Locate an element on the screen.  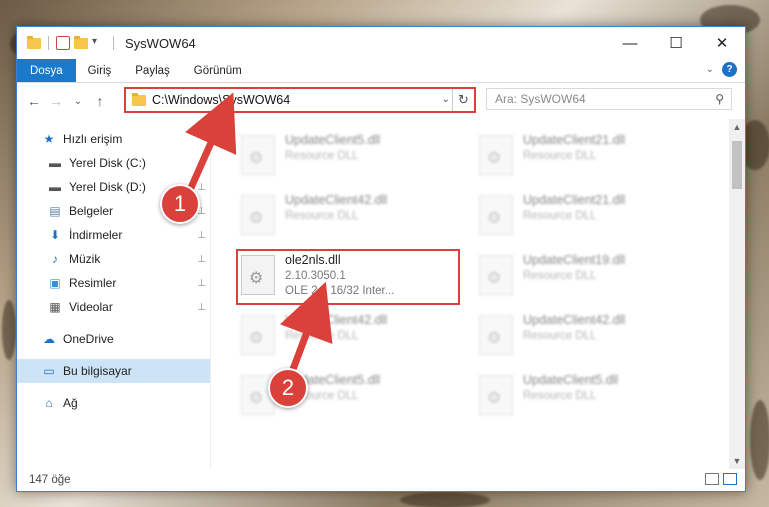
sidebar-item-6: ▣ Resimler ⊥ is located at coordinates (113, 283).